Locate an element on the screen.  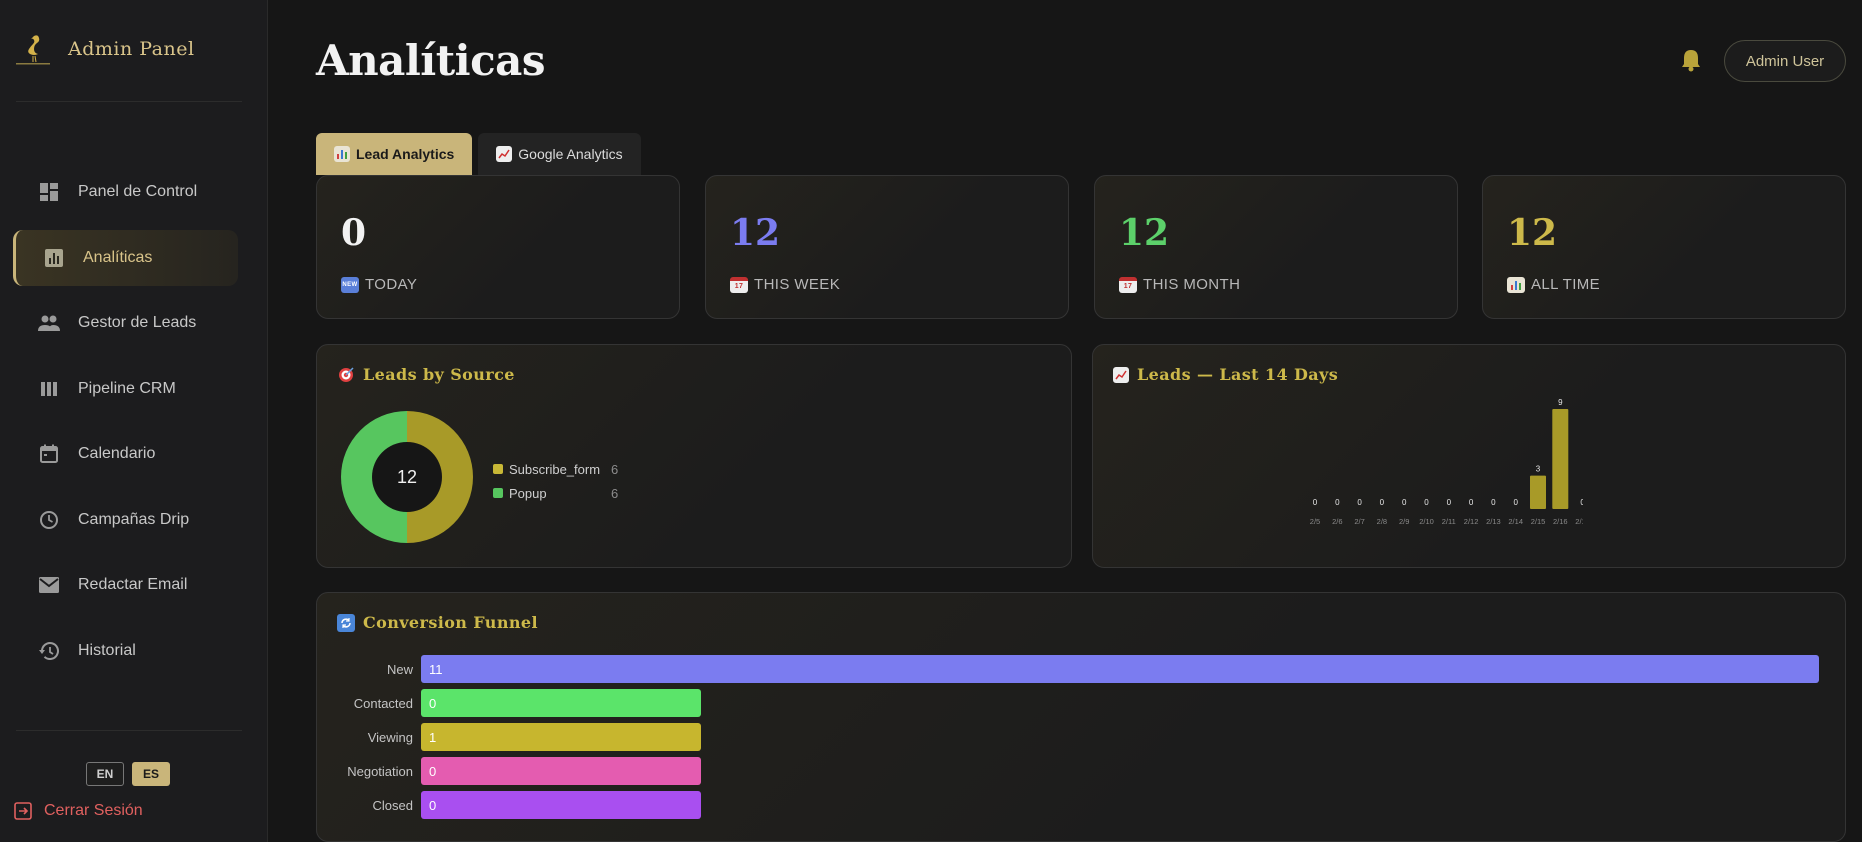
tab-lead-analytics: Lead Analytics is located at coordinates (394, 154).